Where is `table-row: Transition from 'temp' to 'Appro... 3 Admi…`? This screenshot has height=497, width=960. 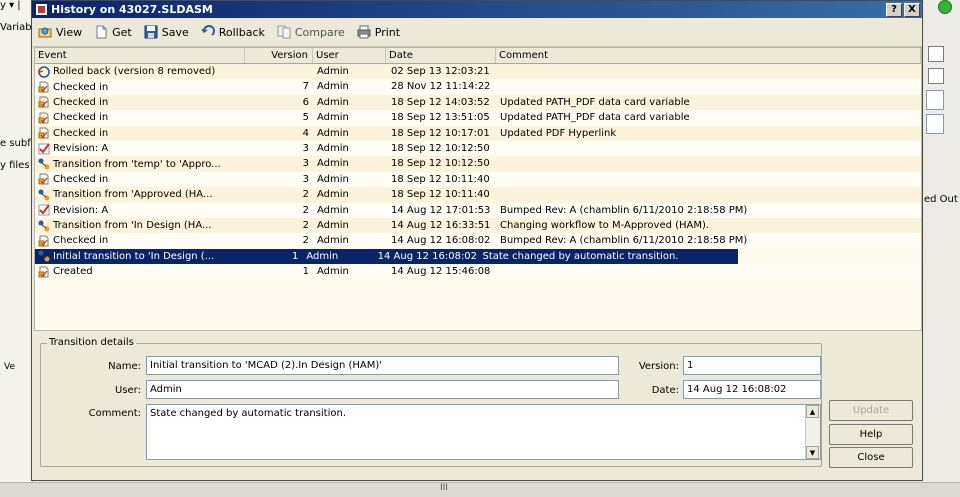
table-row: Transition from 'temp' to 'Appro... 3 Admi… is located at coordinates (478, 164).